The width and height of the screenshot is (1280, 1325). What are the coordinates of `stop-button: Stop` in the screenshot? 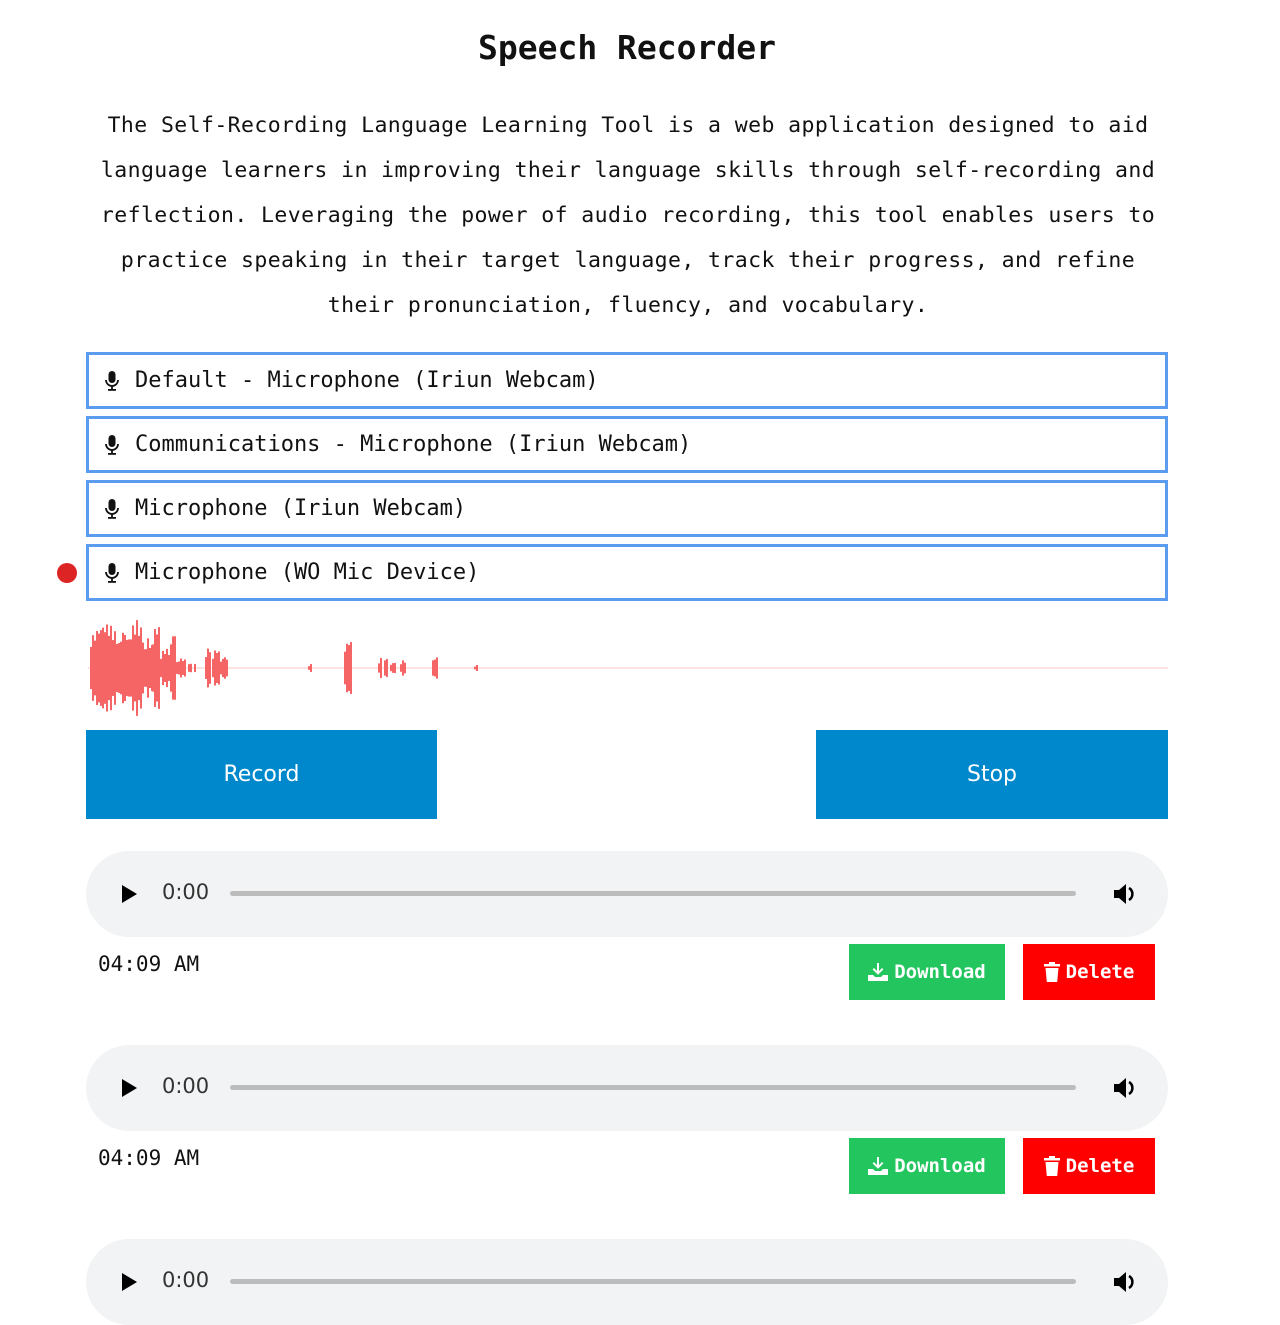 It's located at (992, 774).